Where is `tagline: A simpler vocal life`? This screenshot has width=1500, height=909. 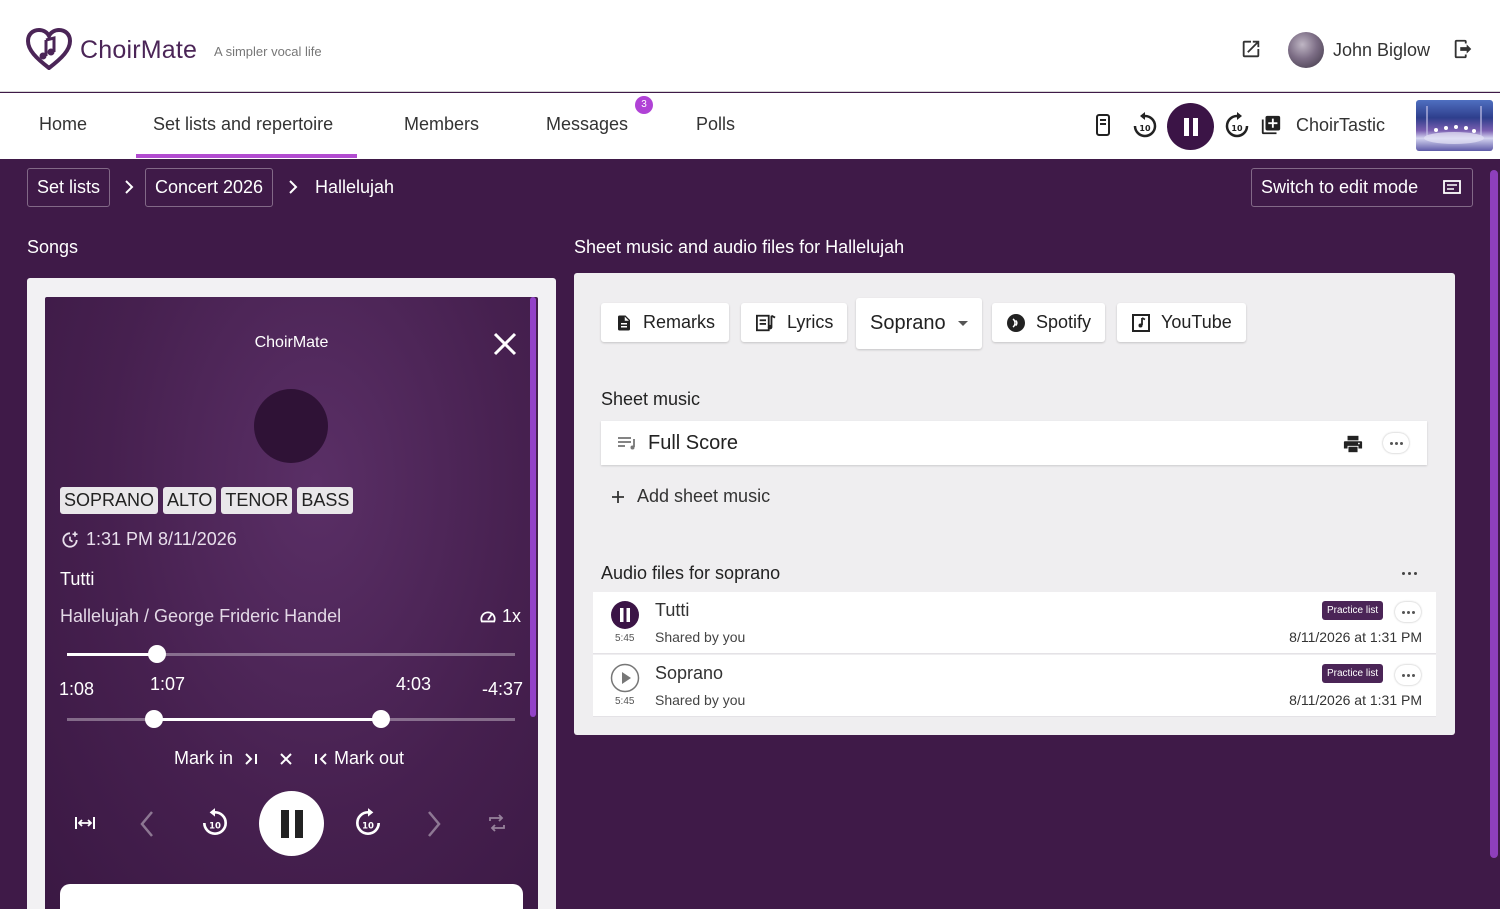 tagline: A simpler vocal life is located at coordinates (268, 51).